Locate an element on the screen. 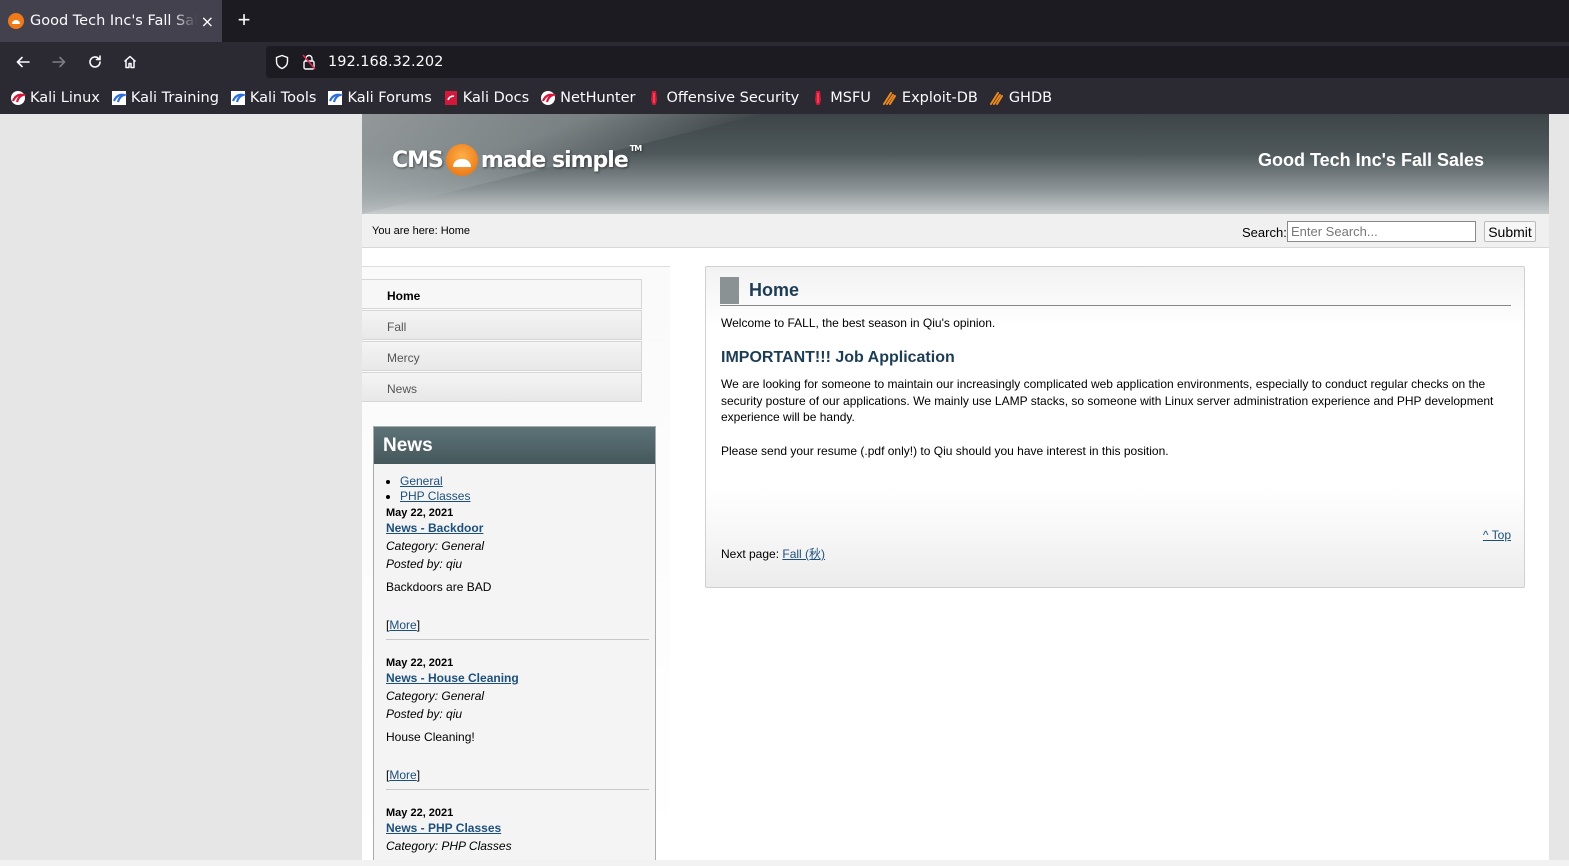 The image size is (1569, 866). forward-button is located at coordinates (59, 62).